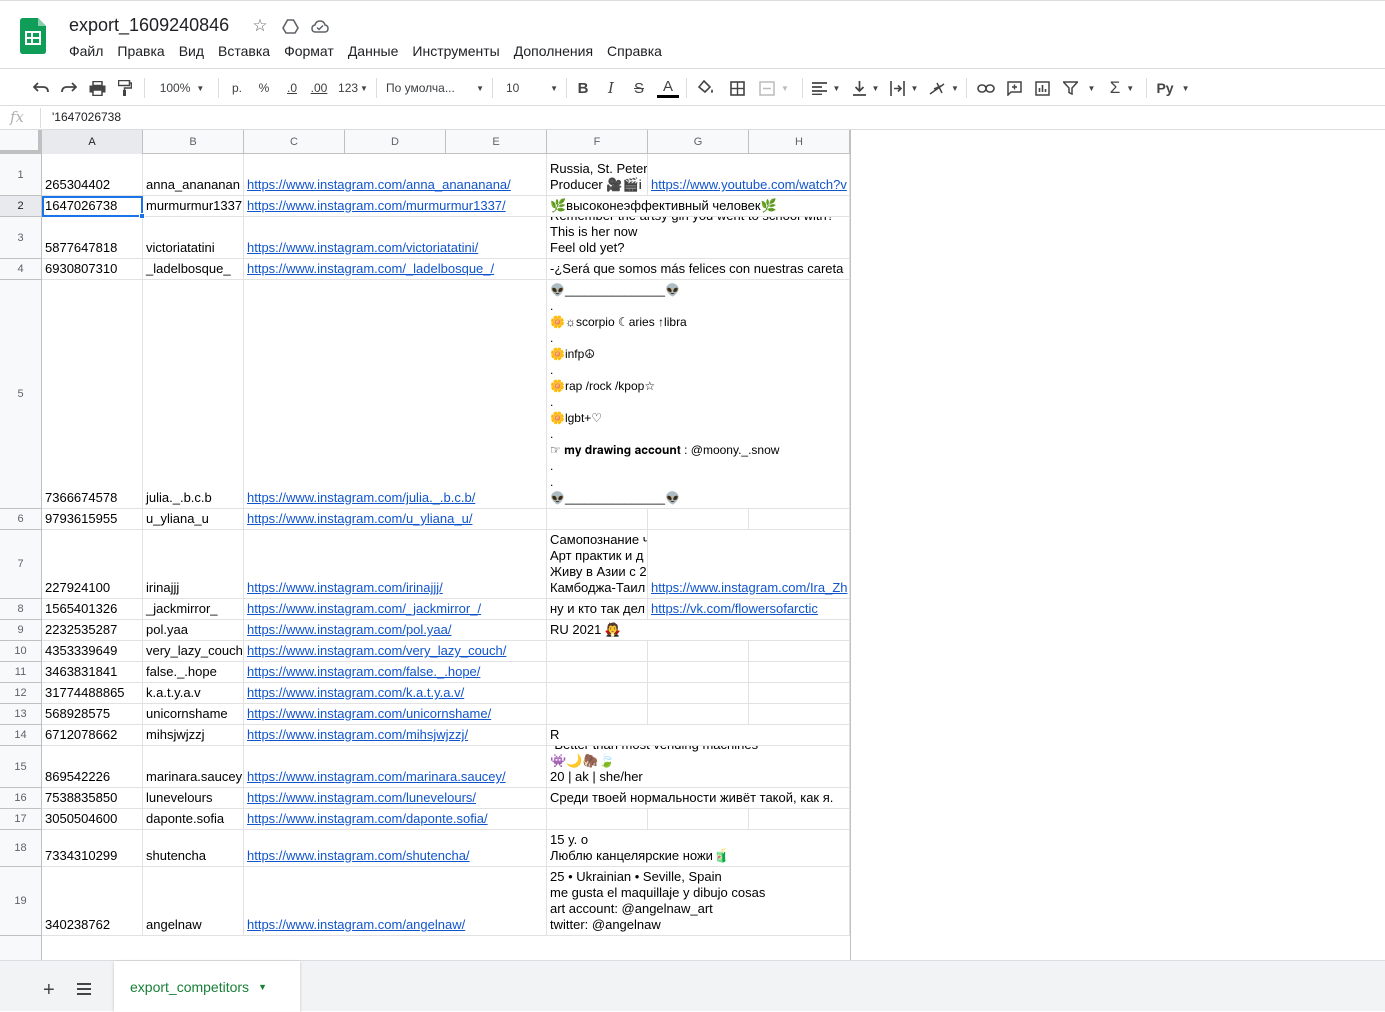 The height and width of the screenshot is (1012, 1385). Describe the element at coordinates (193, 767) in the screenshot. I see `cell-username: marinara.saucey` at that location.